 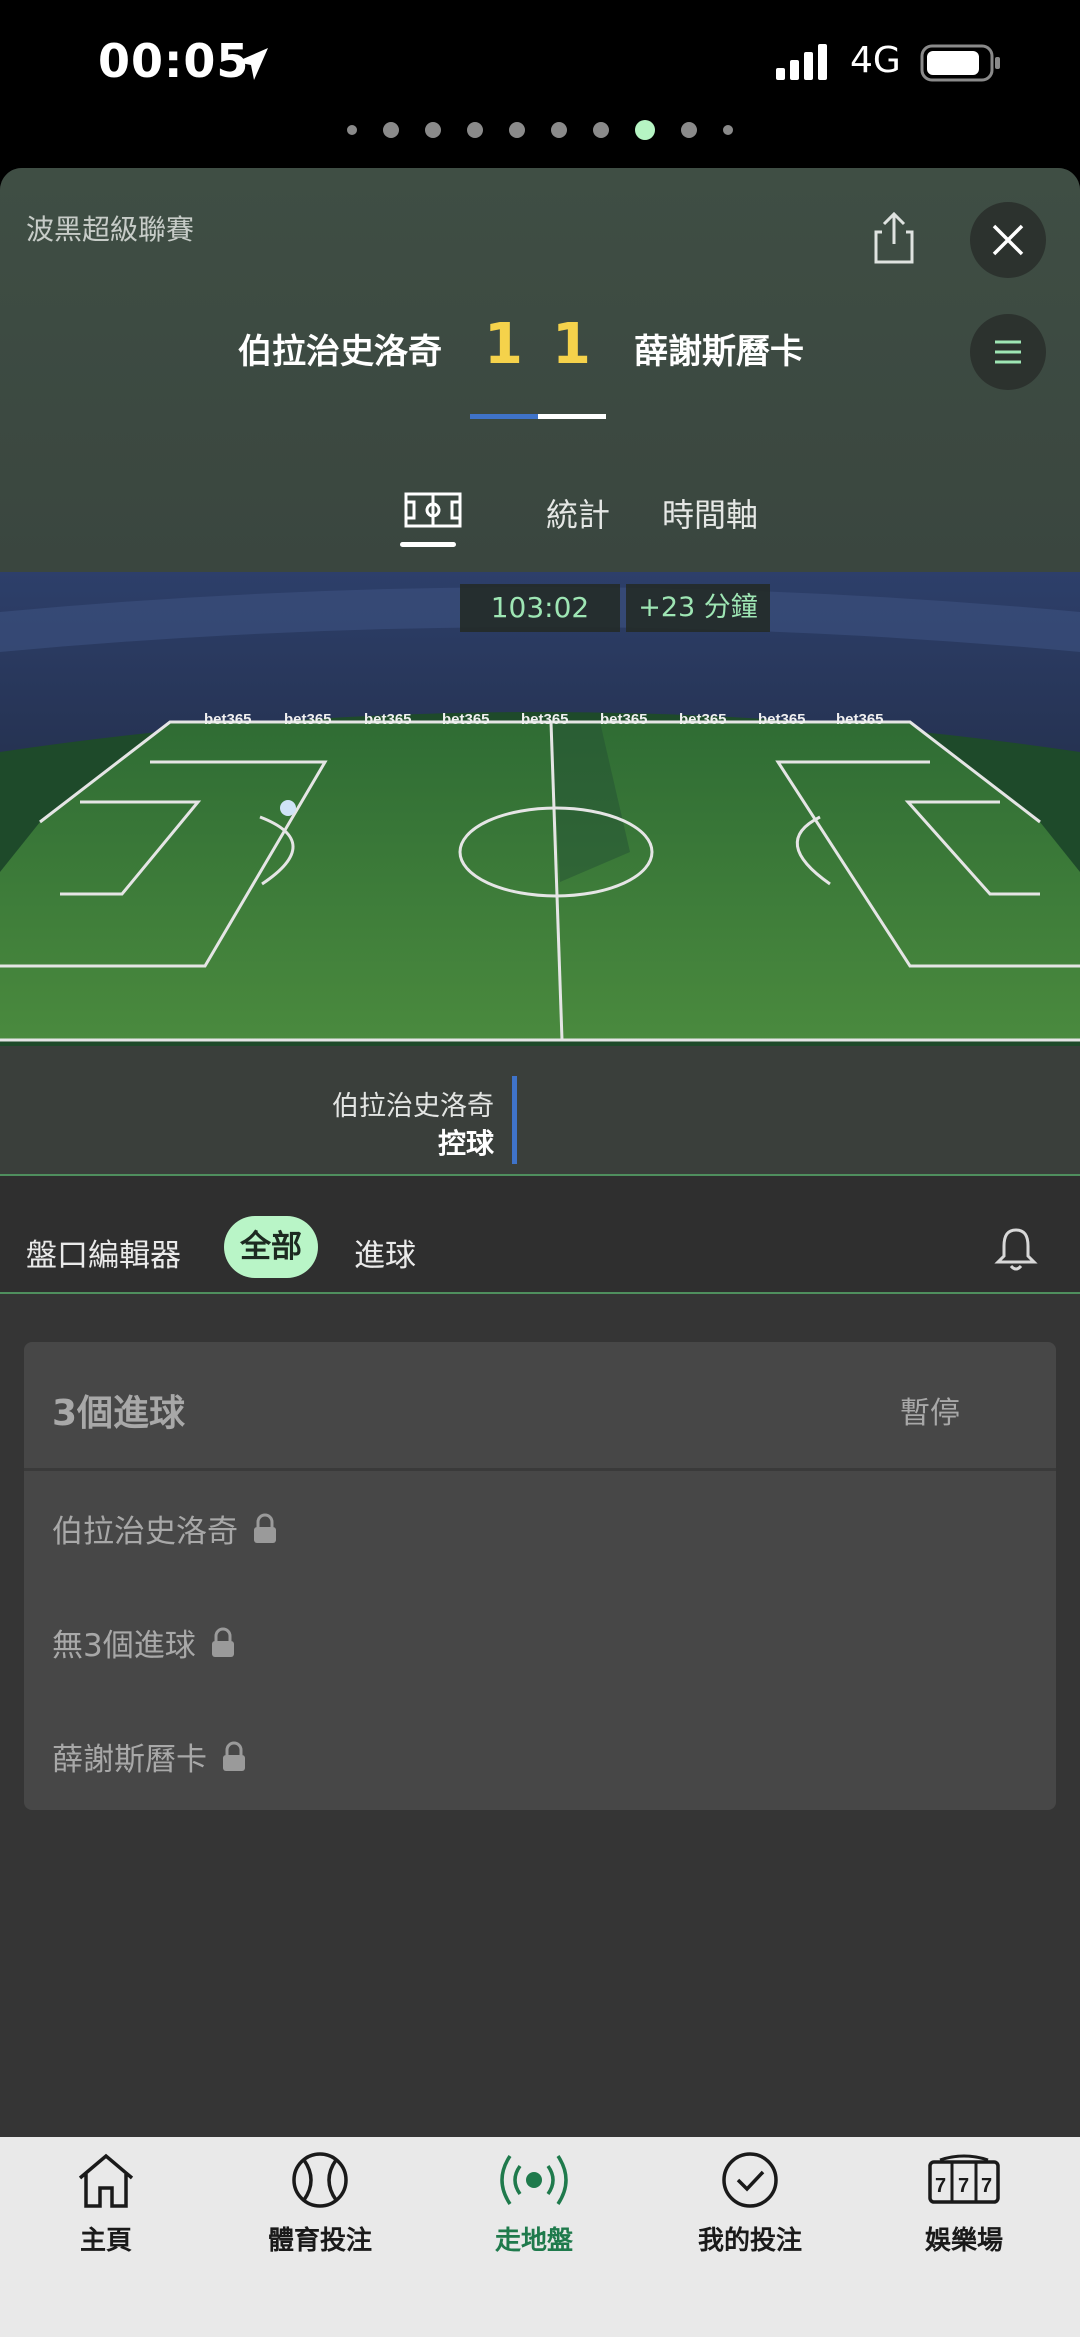 I want to click on tab-stats: 統計, so click(x=578, y=513).